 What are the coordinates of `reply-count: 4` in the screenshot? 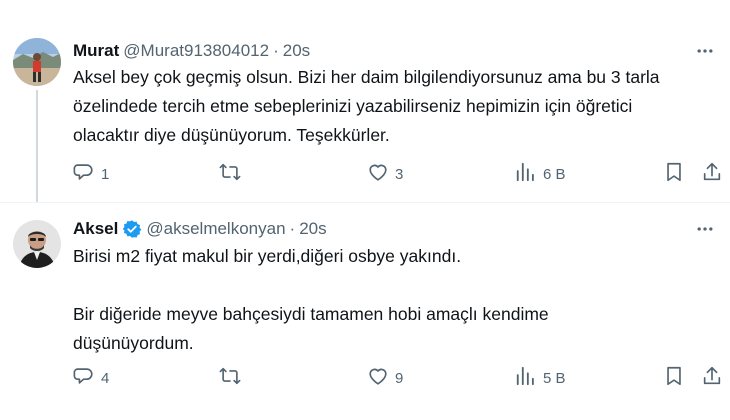 It's located at (105, 378).